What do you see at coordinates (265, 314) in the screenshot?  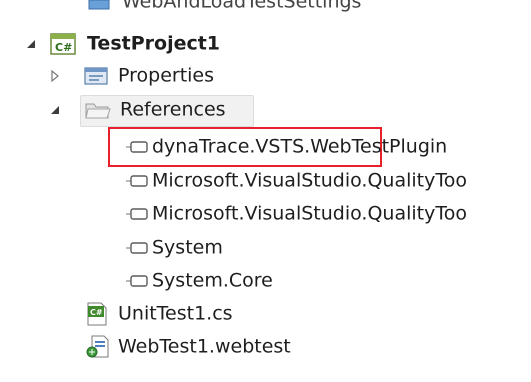 I see `tree-item-file: C# UnitTest1.cs` at bounding box center [265, 314].